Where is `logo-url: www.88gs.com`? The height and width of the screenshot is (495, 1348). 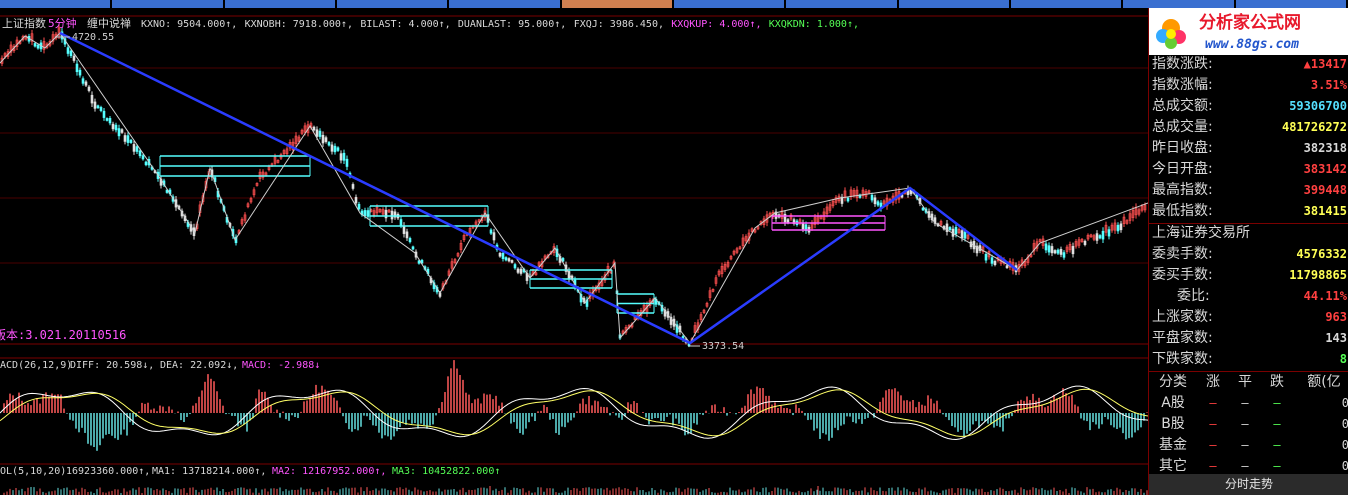 logo-url: www.88gs.com is located at coordinates (1252, 44).